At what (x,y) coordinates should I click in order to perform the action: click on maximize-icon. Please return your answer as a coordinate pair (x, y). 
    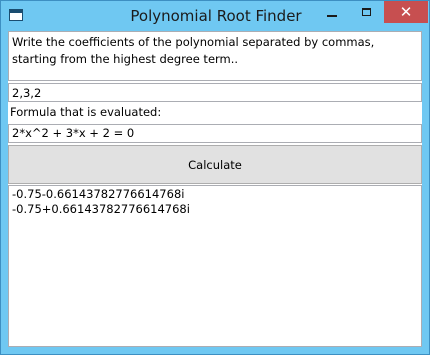
    Looking at the image, I should click on (366, 12).